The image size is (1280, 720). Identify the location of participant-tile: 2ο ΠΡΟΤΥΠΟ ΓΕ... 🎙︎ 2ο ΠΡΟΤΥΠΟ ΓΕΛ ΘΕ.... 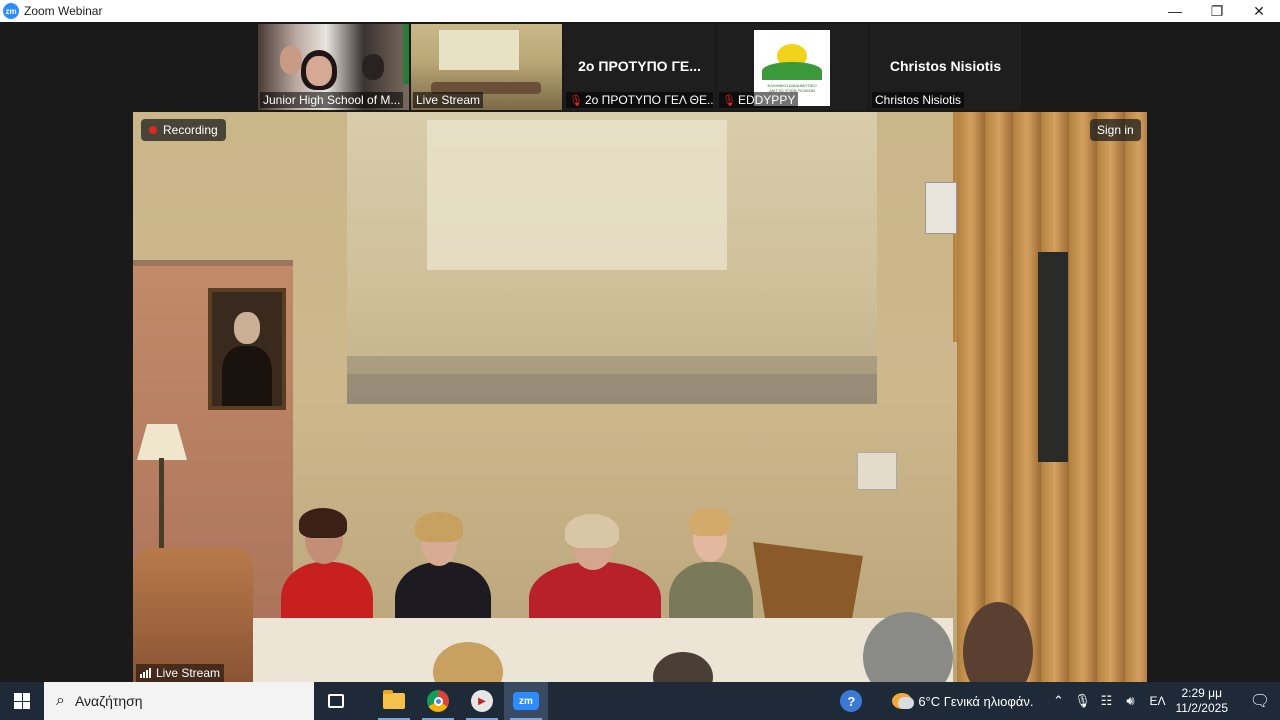
(639, 67).